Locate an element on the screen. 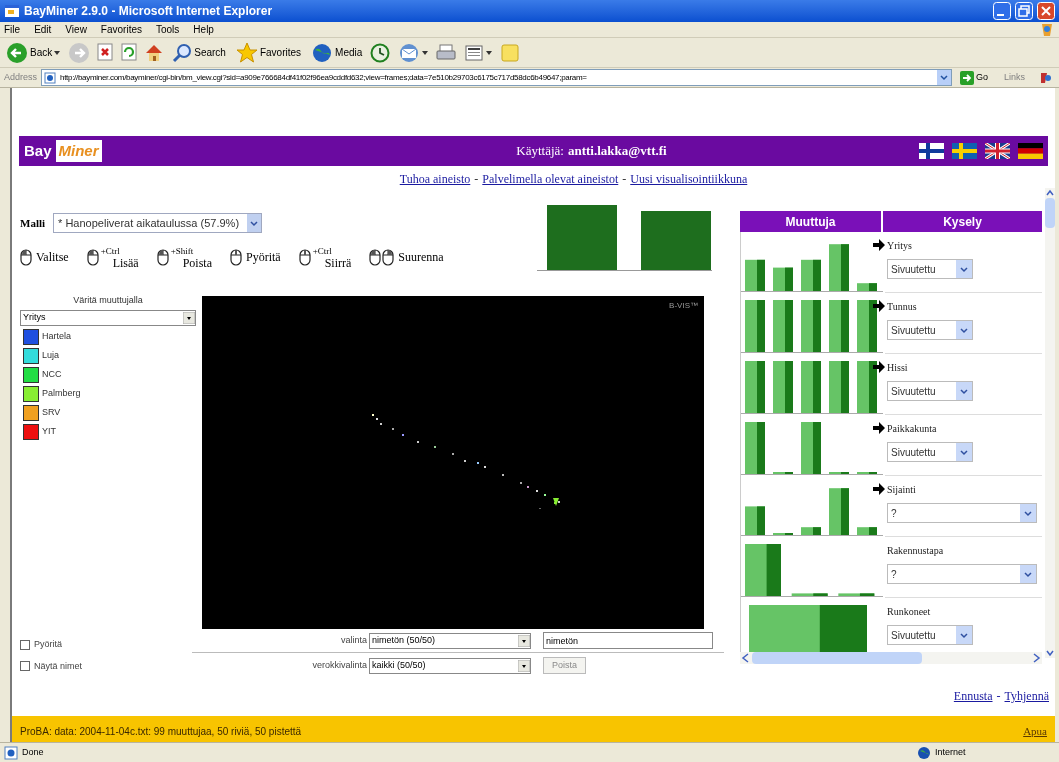 The image size is (1059, 762). vertical-scrollbar is located at coordinates (1050, 423).